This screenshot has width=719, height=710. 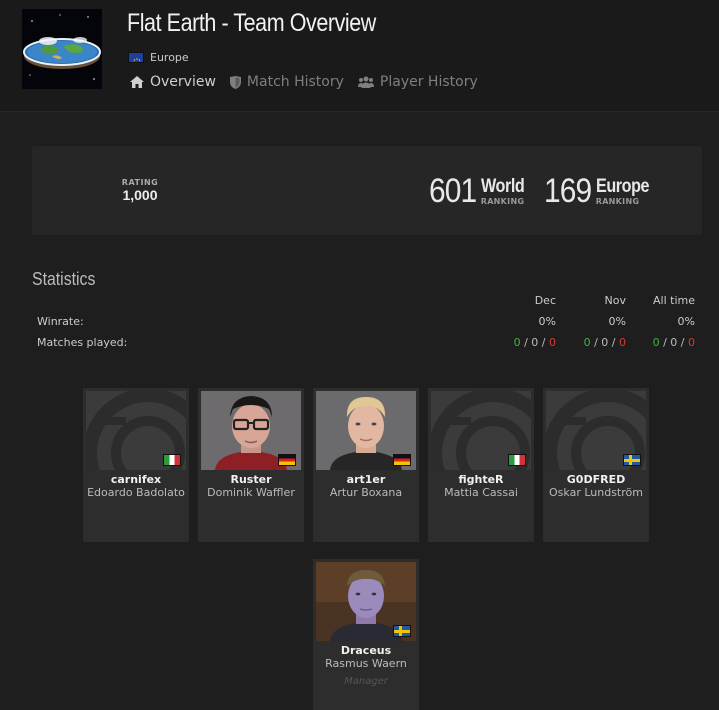 I want to click on world-rank-sub: RANKING, so click(x=502, y=201).